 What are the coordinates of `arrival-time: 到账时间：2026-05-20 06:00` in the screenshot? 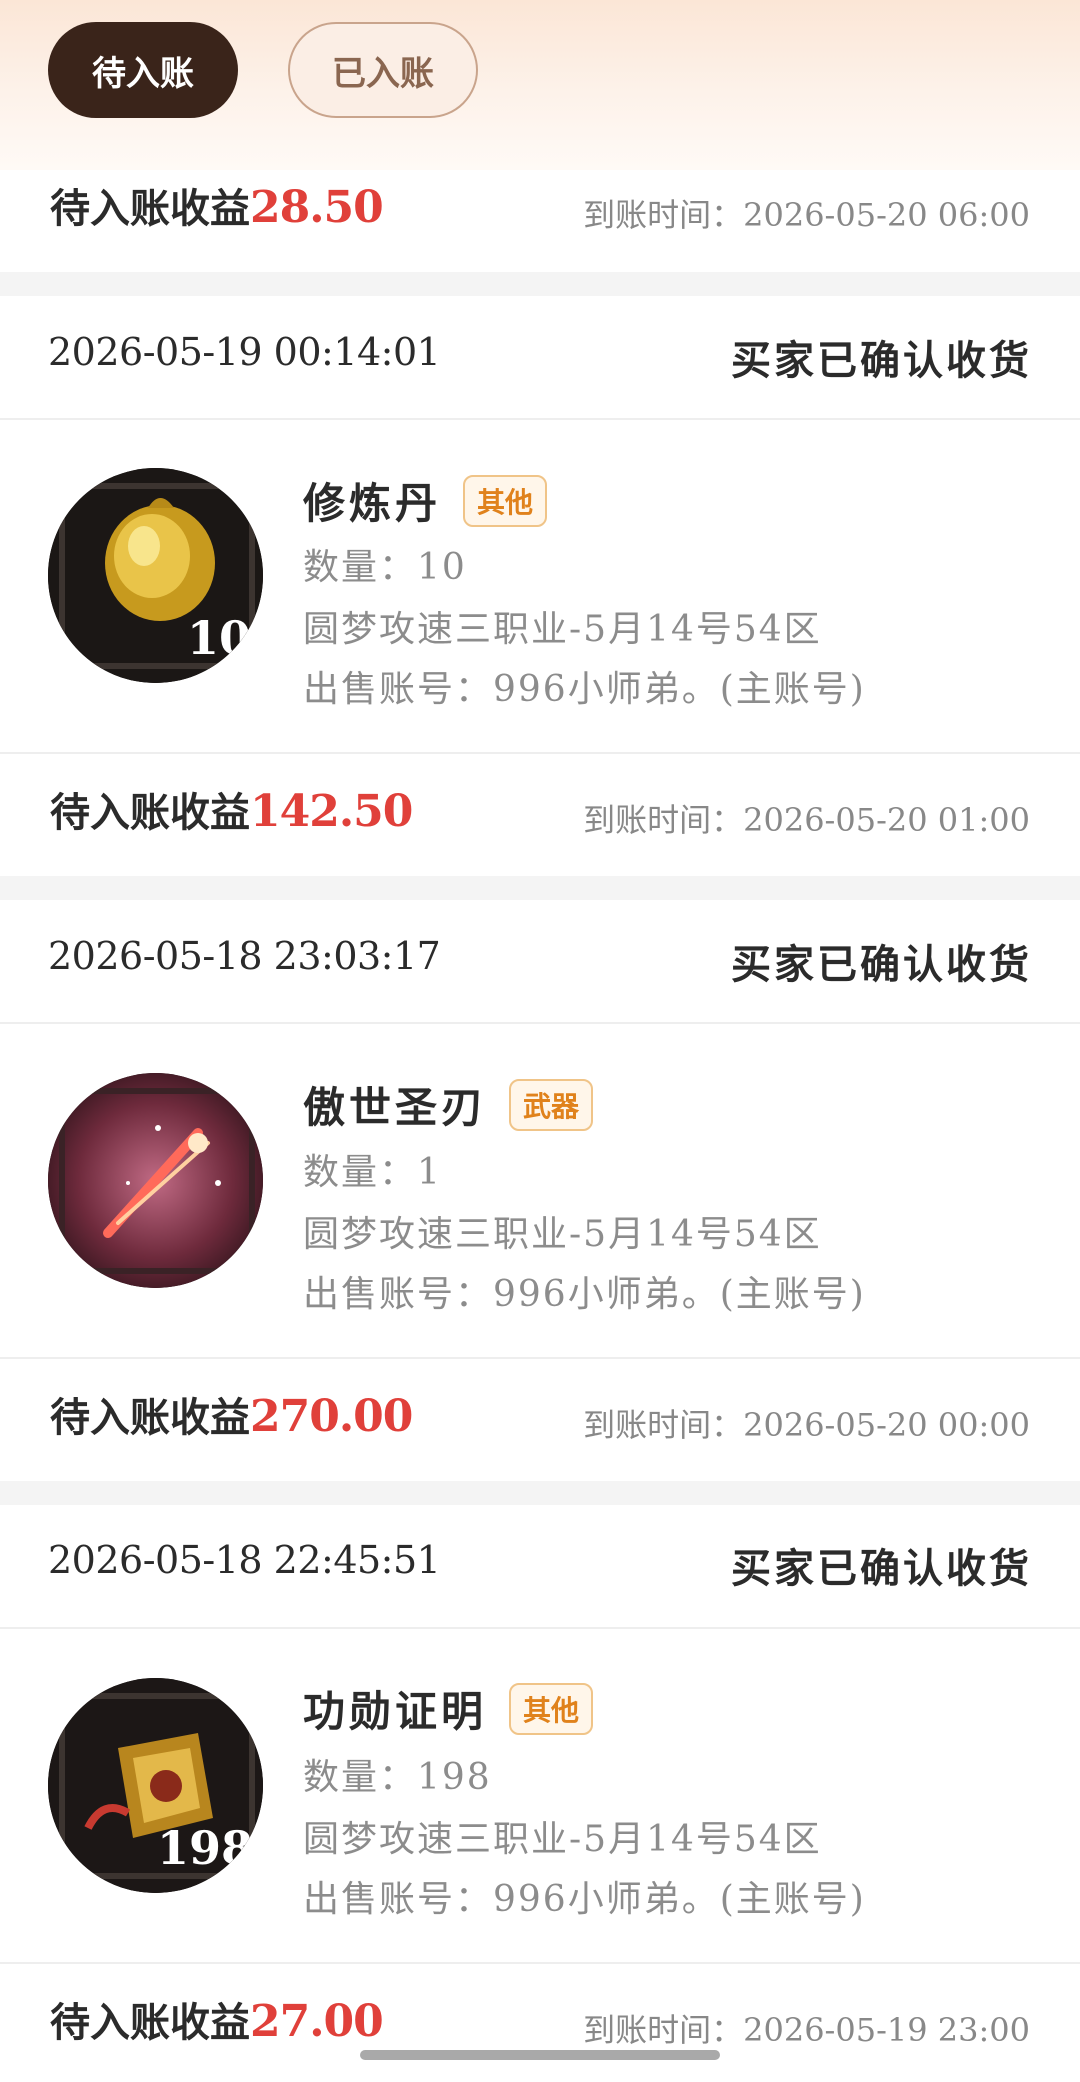 It's located at (806, 215).